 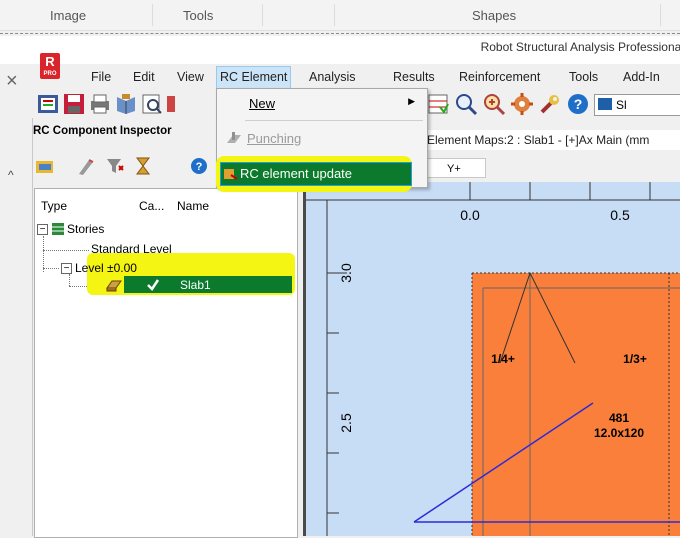 What do you see at coordinates (494, 15) in the screenshot?
I see `ribbon-tab-shapes: Shapes` at bounding box center [494, 15].